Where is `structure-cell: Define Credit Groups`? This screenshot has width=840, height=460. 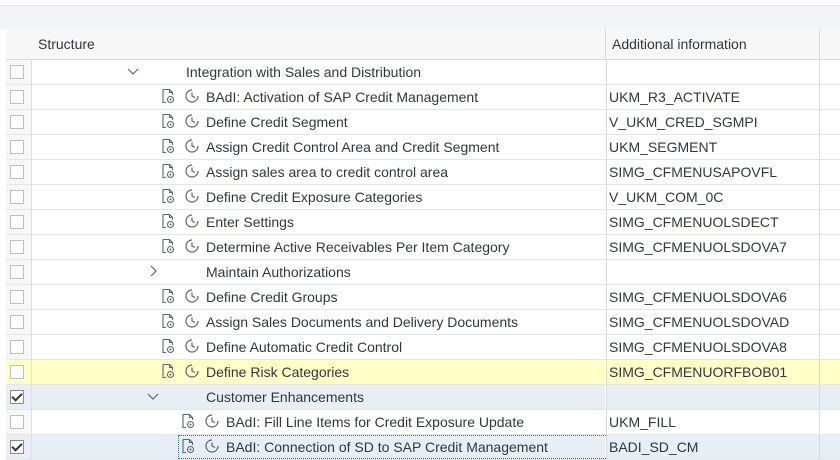 structure-cell: Define Credit Groups is located at coordinates (318, 297).